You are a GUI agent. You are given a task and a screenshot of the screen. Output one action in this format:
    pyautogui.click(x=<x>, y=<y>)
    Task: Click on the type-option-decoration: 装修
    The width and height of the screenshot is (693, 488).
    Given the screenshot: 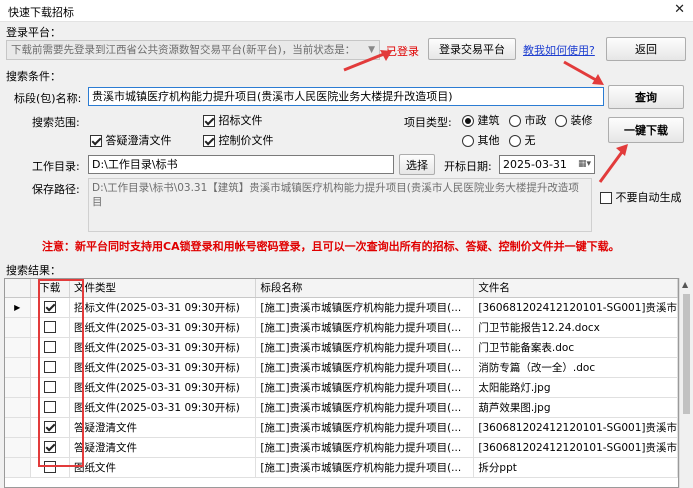 What is the action you would take?
    pyautogui.click(x=574, y=120)
    